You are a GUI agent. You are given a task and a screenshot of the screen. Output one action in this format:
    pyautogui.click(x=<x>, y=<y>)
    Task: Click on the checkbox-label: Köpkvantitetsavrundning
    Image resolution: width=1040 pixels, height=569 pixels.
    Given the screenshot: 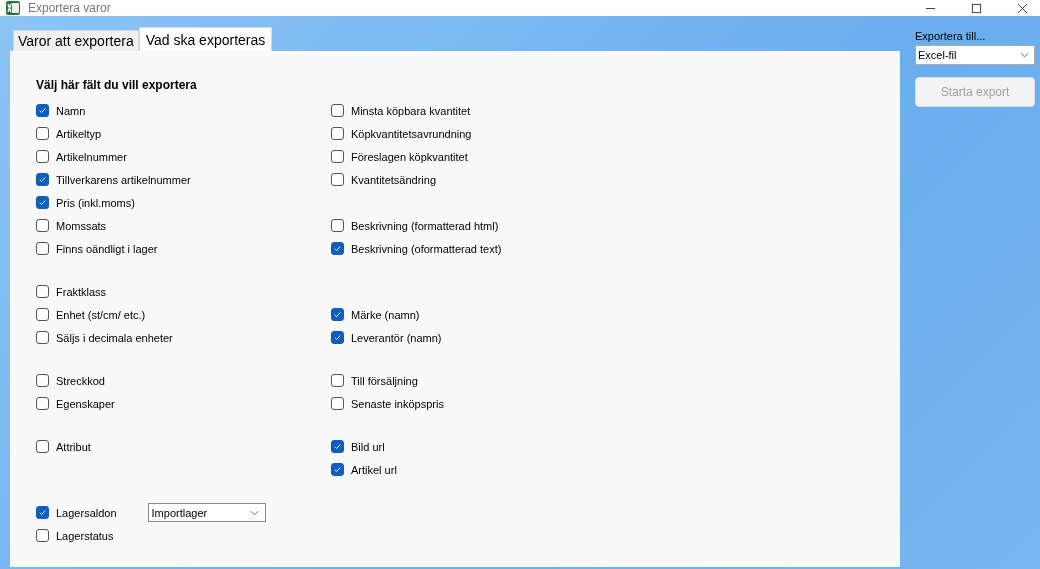 What is the action you would take?
    pyautogui.click(x=411, y=133)
    